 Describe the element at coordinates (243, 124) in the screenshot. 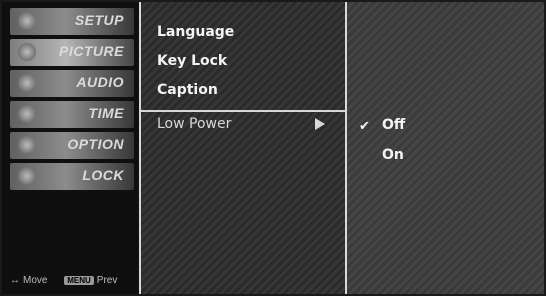

I see `menu-item-low-power: Low Power` at that location.